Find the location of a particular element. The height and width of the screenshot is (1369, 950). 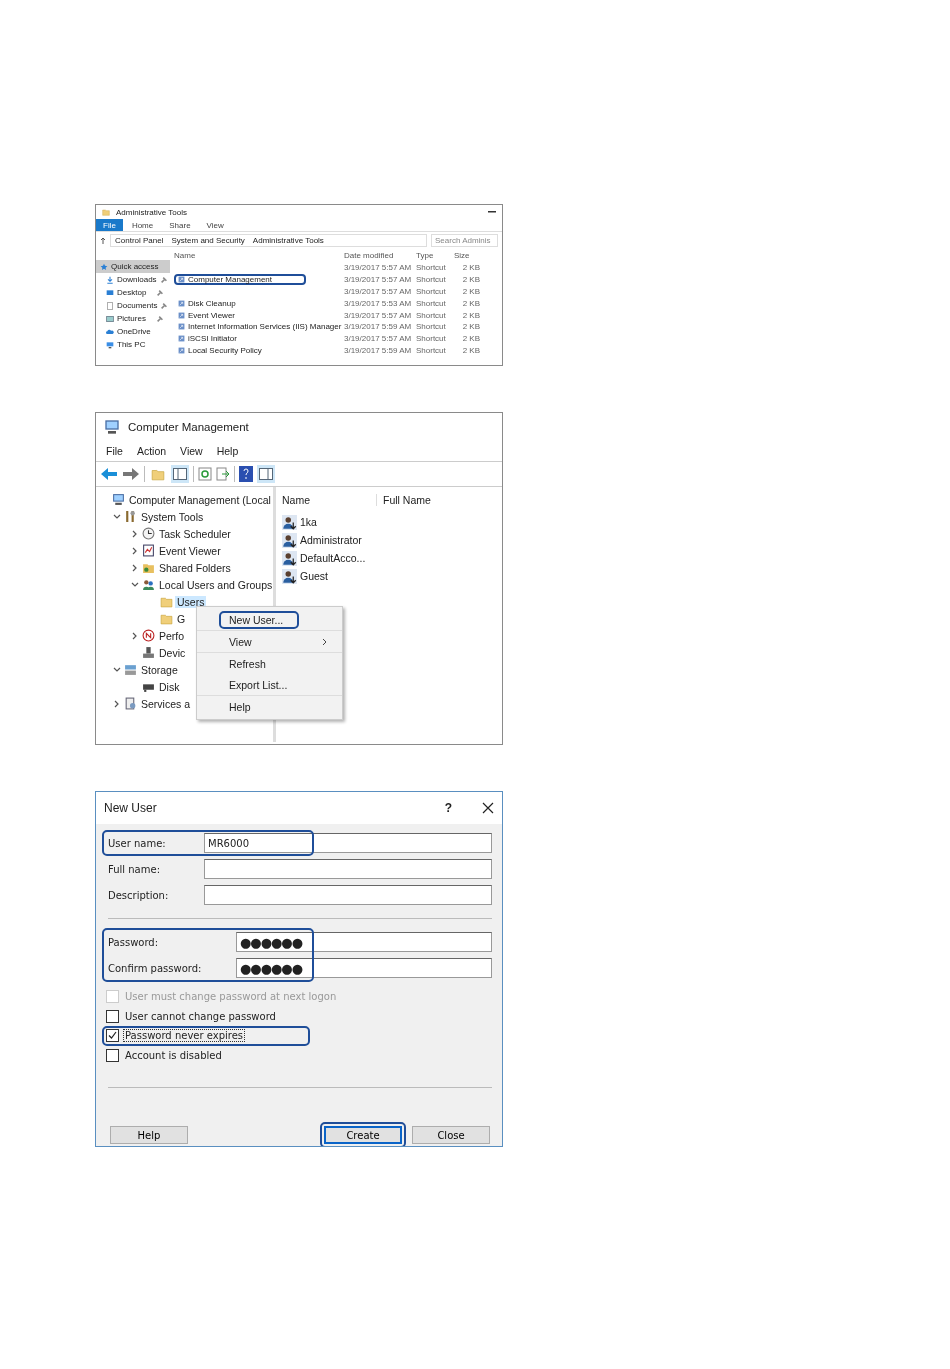

tree-item: G is located at coordinates (181, 618).